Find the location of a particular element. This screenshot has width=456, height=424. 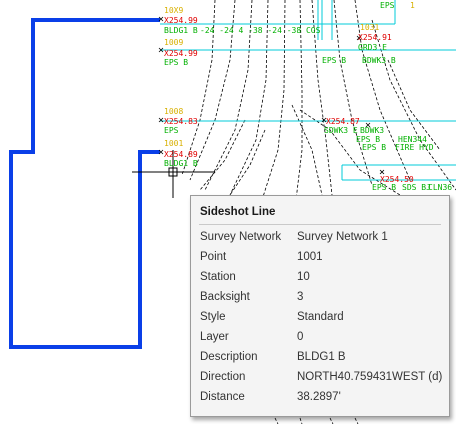

property-value: Standard is located at coordinates (320, 317).